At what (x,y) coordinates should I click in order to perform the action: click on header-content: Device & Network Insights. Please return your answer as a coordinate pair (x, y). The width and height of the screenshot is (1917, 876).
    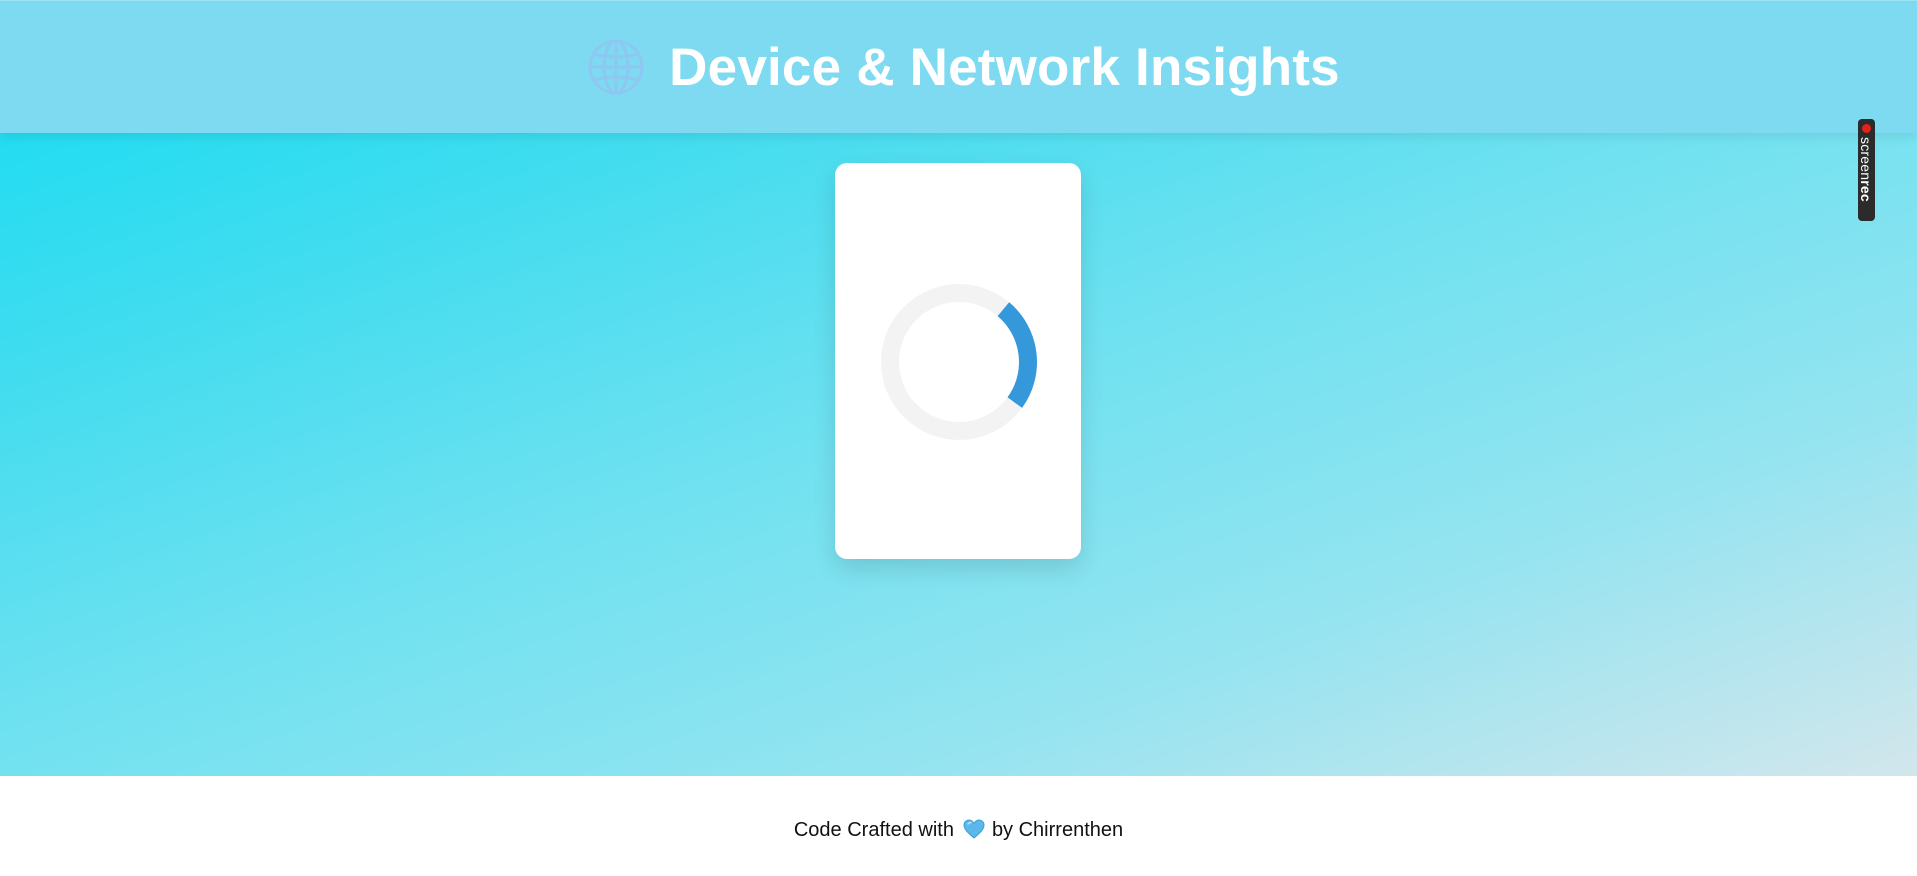
    Looking at the image, I should click on (963, 67).